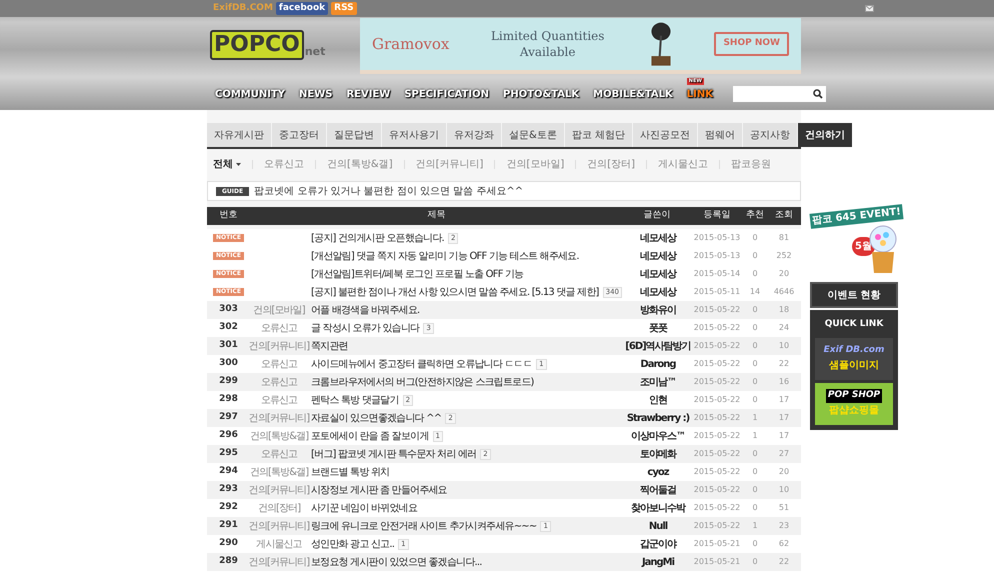 The image size is (994, 578). What do you see at coordinates (329, 346) in the screenshot?
I see `post-title-link: 쪽지관련` at bounding box center [329, 346].